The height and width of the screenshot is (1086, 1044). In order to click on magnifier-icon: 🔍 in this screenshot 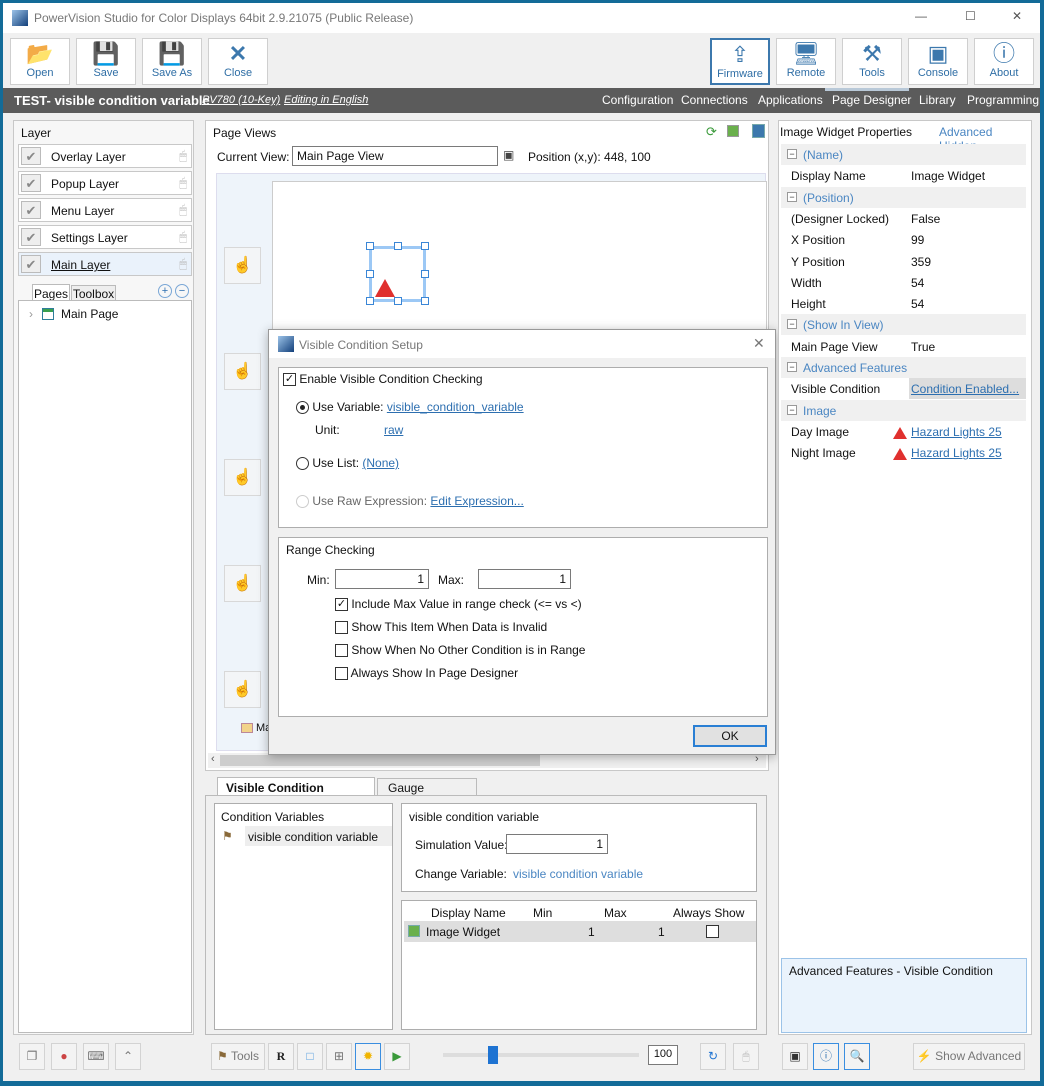, I will do `click(857, 1056)`.